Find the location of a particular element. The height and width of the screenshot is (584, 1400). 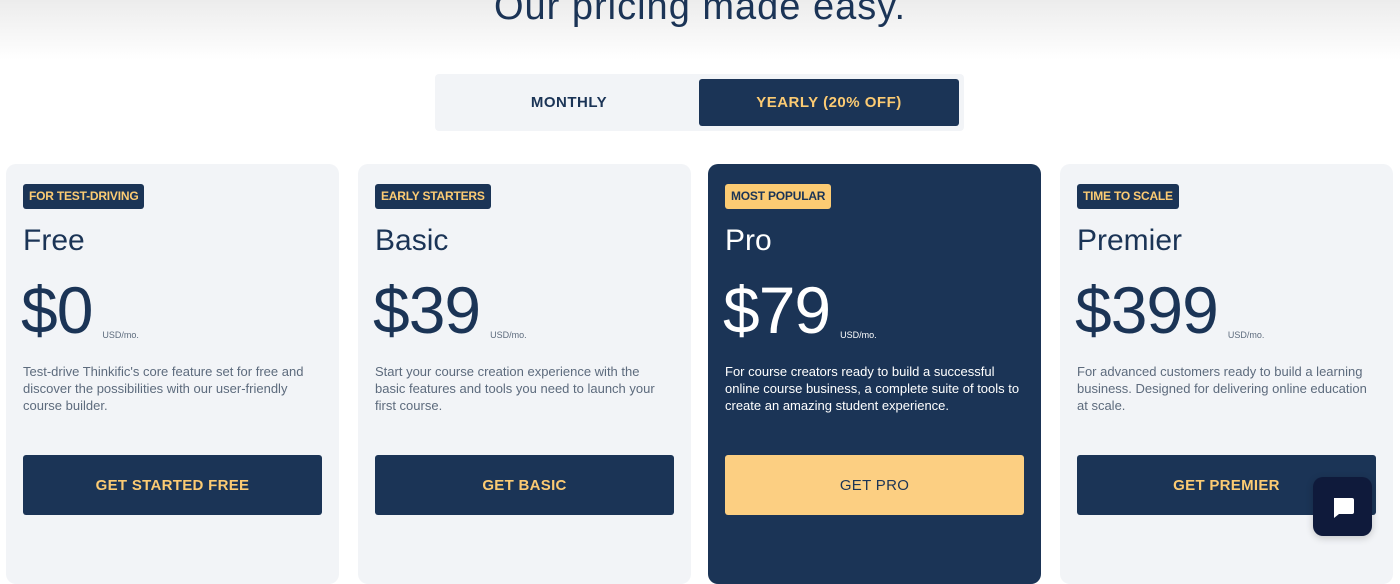

plan-price: $399 is located at coordinates (1147, 310).